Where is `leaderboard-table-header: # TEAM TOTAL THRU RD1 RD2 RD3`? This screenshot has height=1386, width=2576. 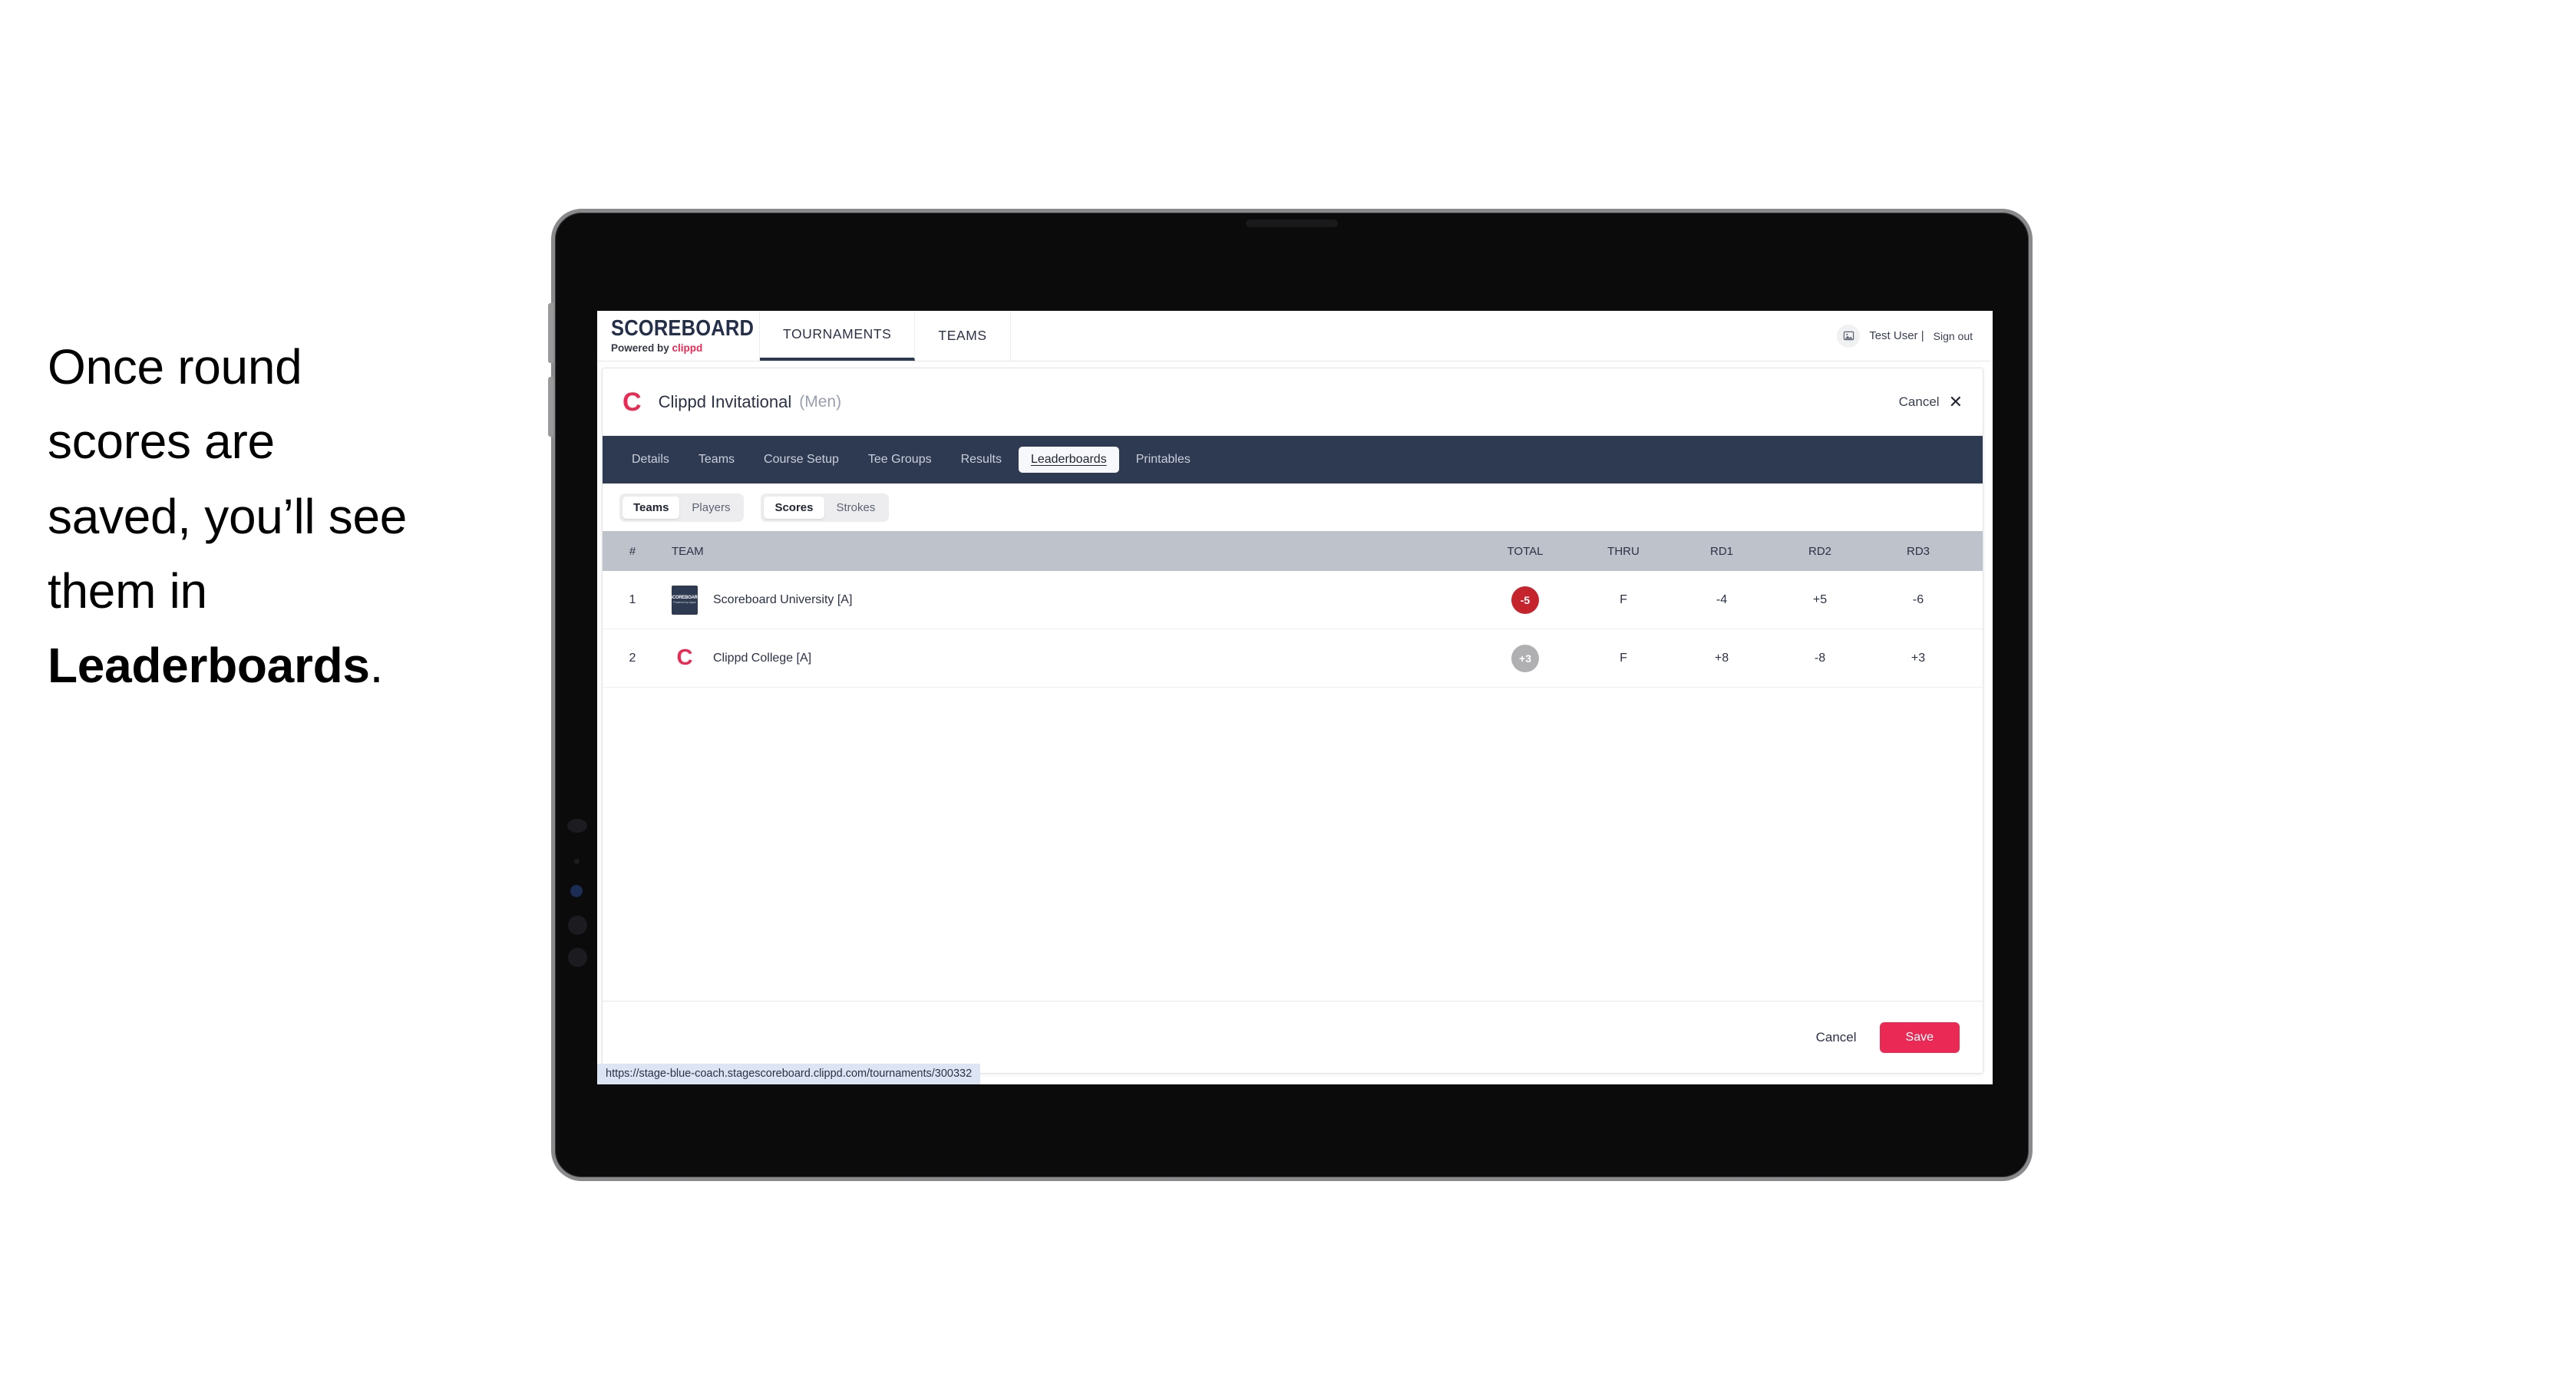 leaderboard-table-header: # TEAM TOTAL THRU RD1 RD2 RD3 is located at coordinates (1293, 551).